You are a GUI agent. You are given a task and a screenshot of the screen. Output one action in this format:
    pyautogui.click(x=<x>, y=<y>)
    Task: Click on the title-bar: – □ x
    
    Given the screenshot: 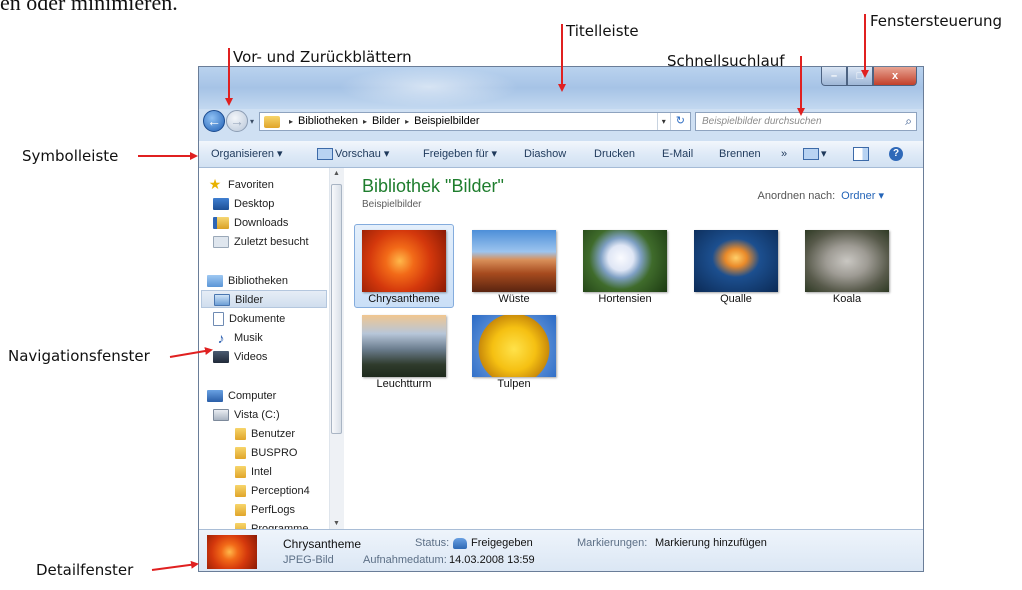 What is the action you would take?
    pyautogui.click(x=561, y=88)
    